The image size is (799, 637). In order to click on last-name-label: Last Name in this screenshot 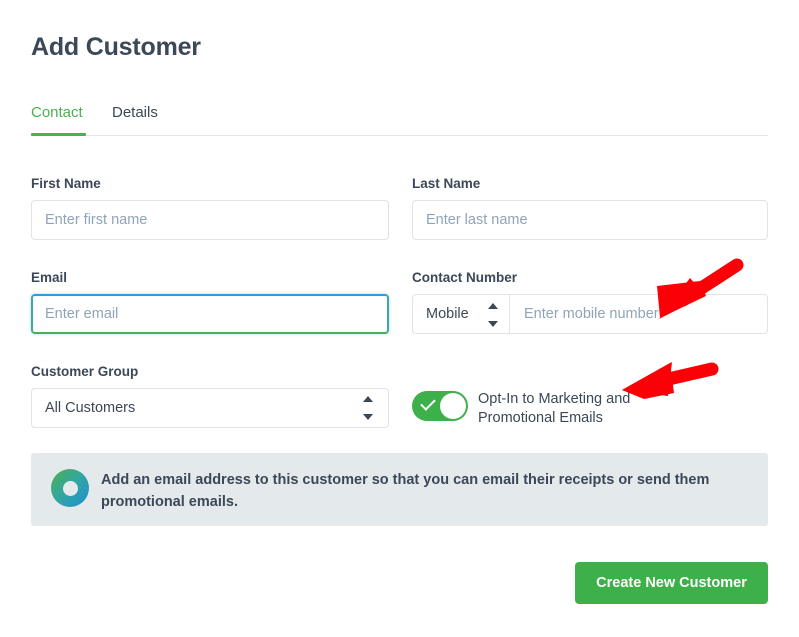, I will do `click(446, 183)`.